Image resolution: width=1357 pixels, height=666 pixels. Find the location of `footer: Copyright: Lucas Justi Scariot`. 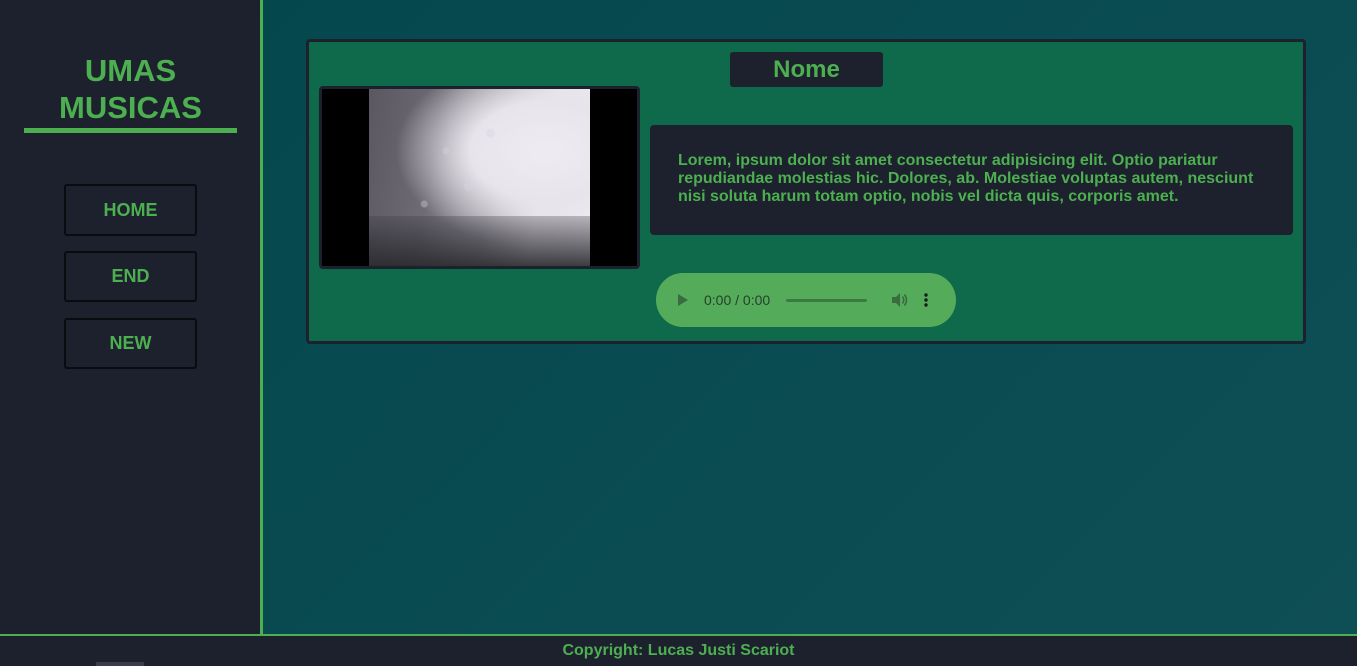

footer: Copyright: Lucas Justi Scariot is located at coordinates (678, 650).